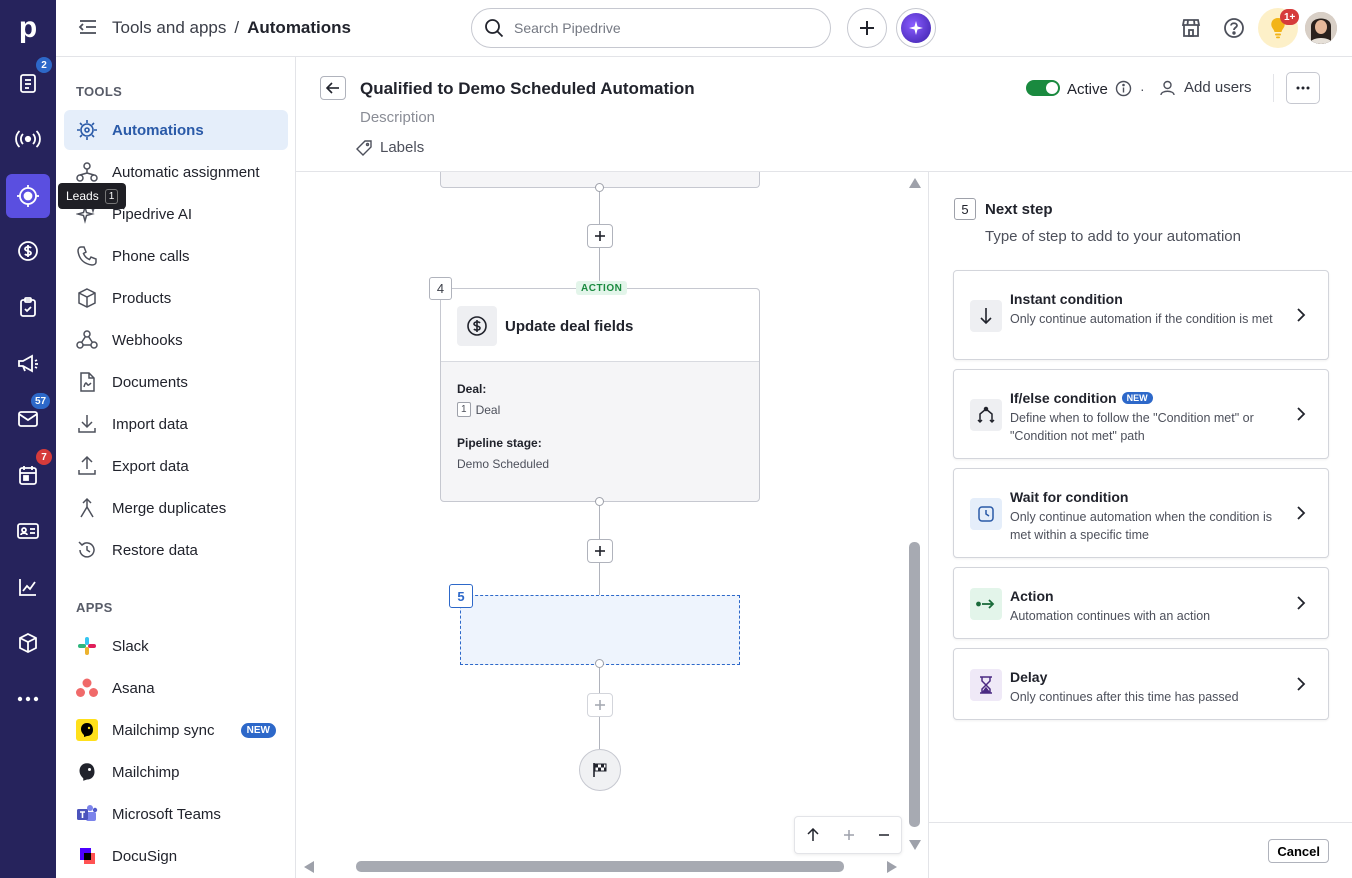  Describe the element at coordinates (87, 856) in the screenshot. I see `docusign-icon` at that location.